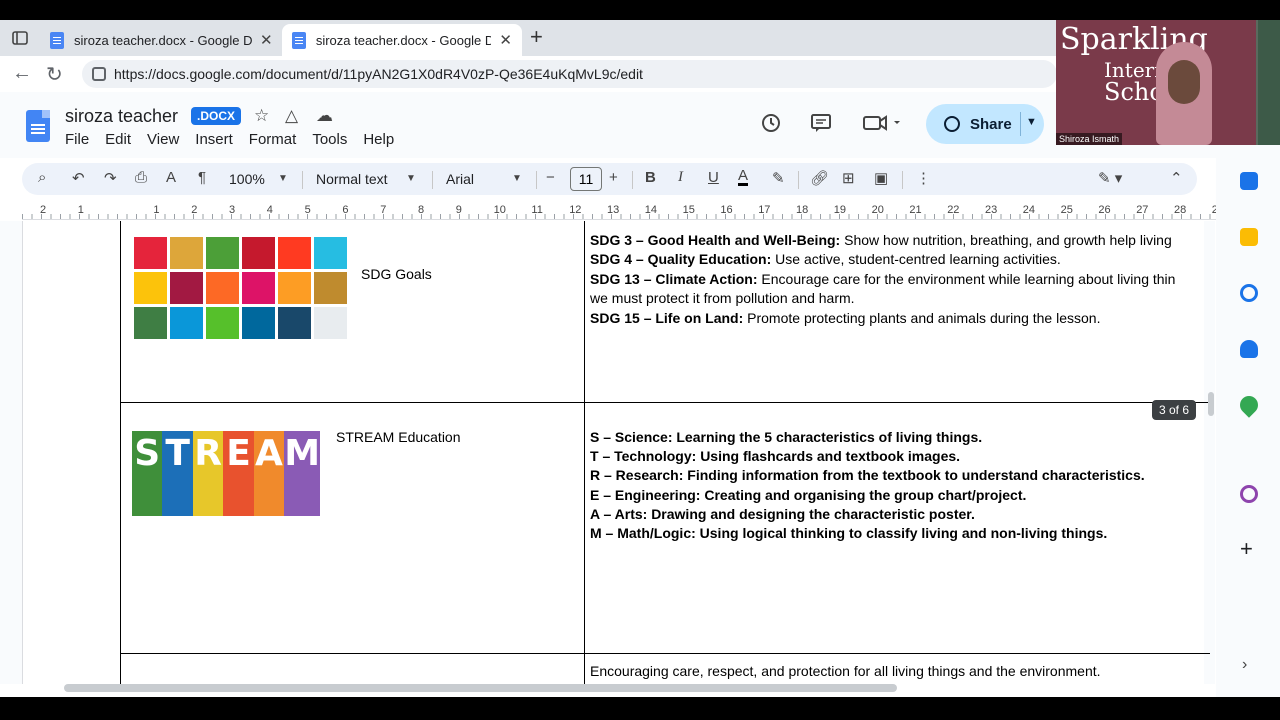  Describe the element at coordinates (848, 178) in the screenshot. I see `add-comment-icon: ⊞` at that location.